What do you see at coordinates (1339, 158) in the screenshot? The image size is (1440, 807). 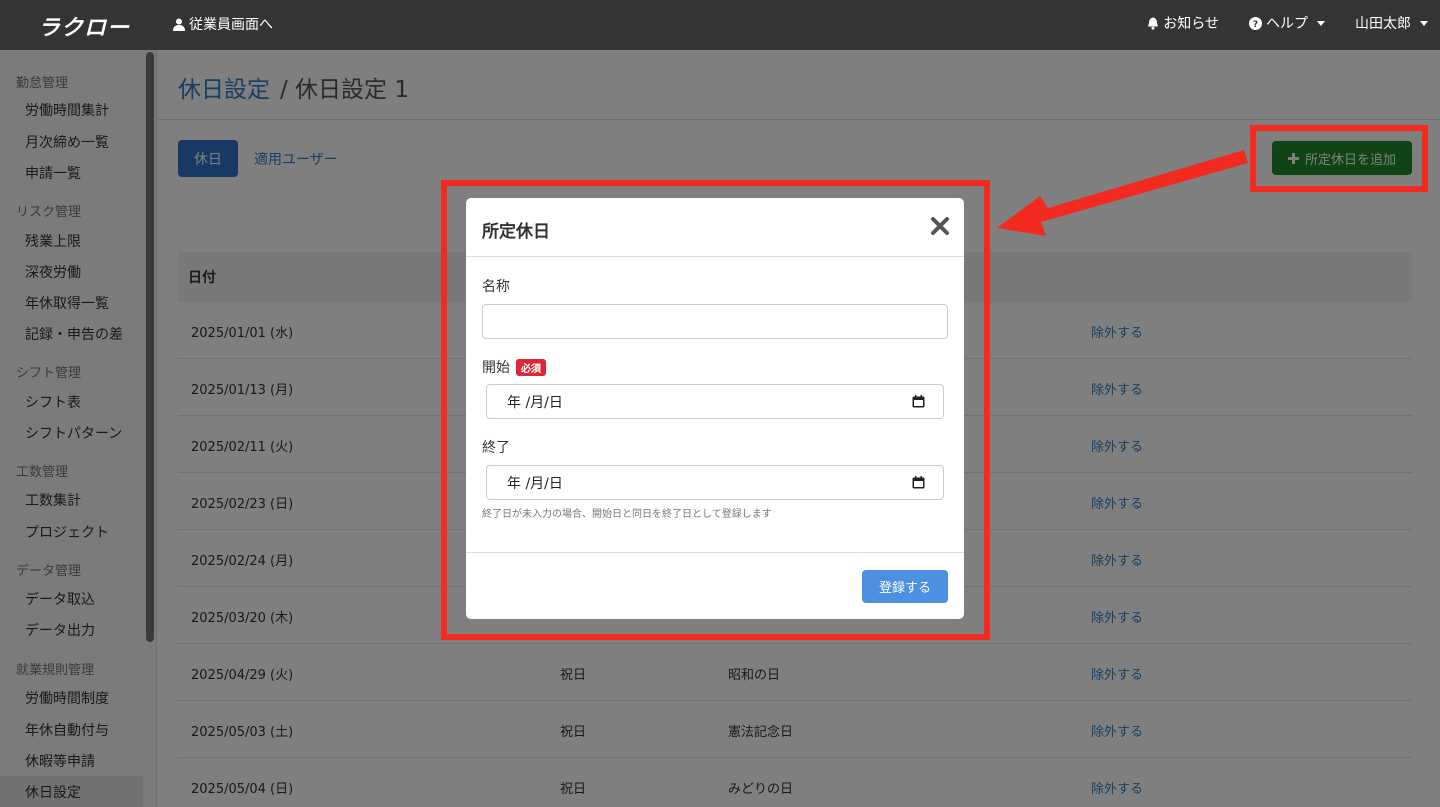 I see `add-button-highlight-box` at bounding box center [1339, 158].